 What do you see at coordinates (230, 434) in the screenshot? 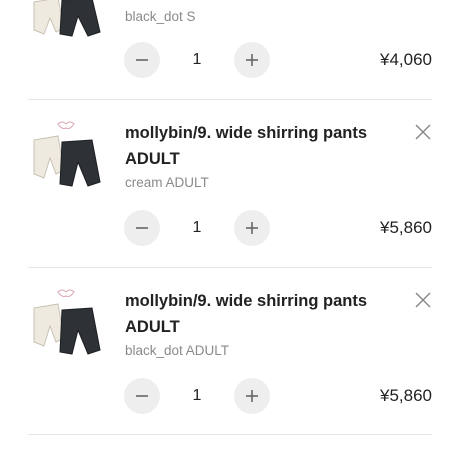
I see `item-divider` at bounding box center [230, 434].